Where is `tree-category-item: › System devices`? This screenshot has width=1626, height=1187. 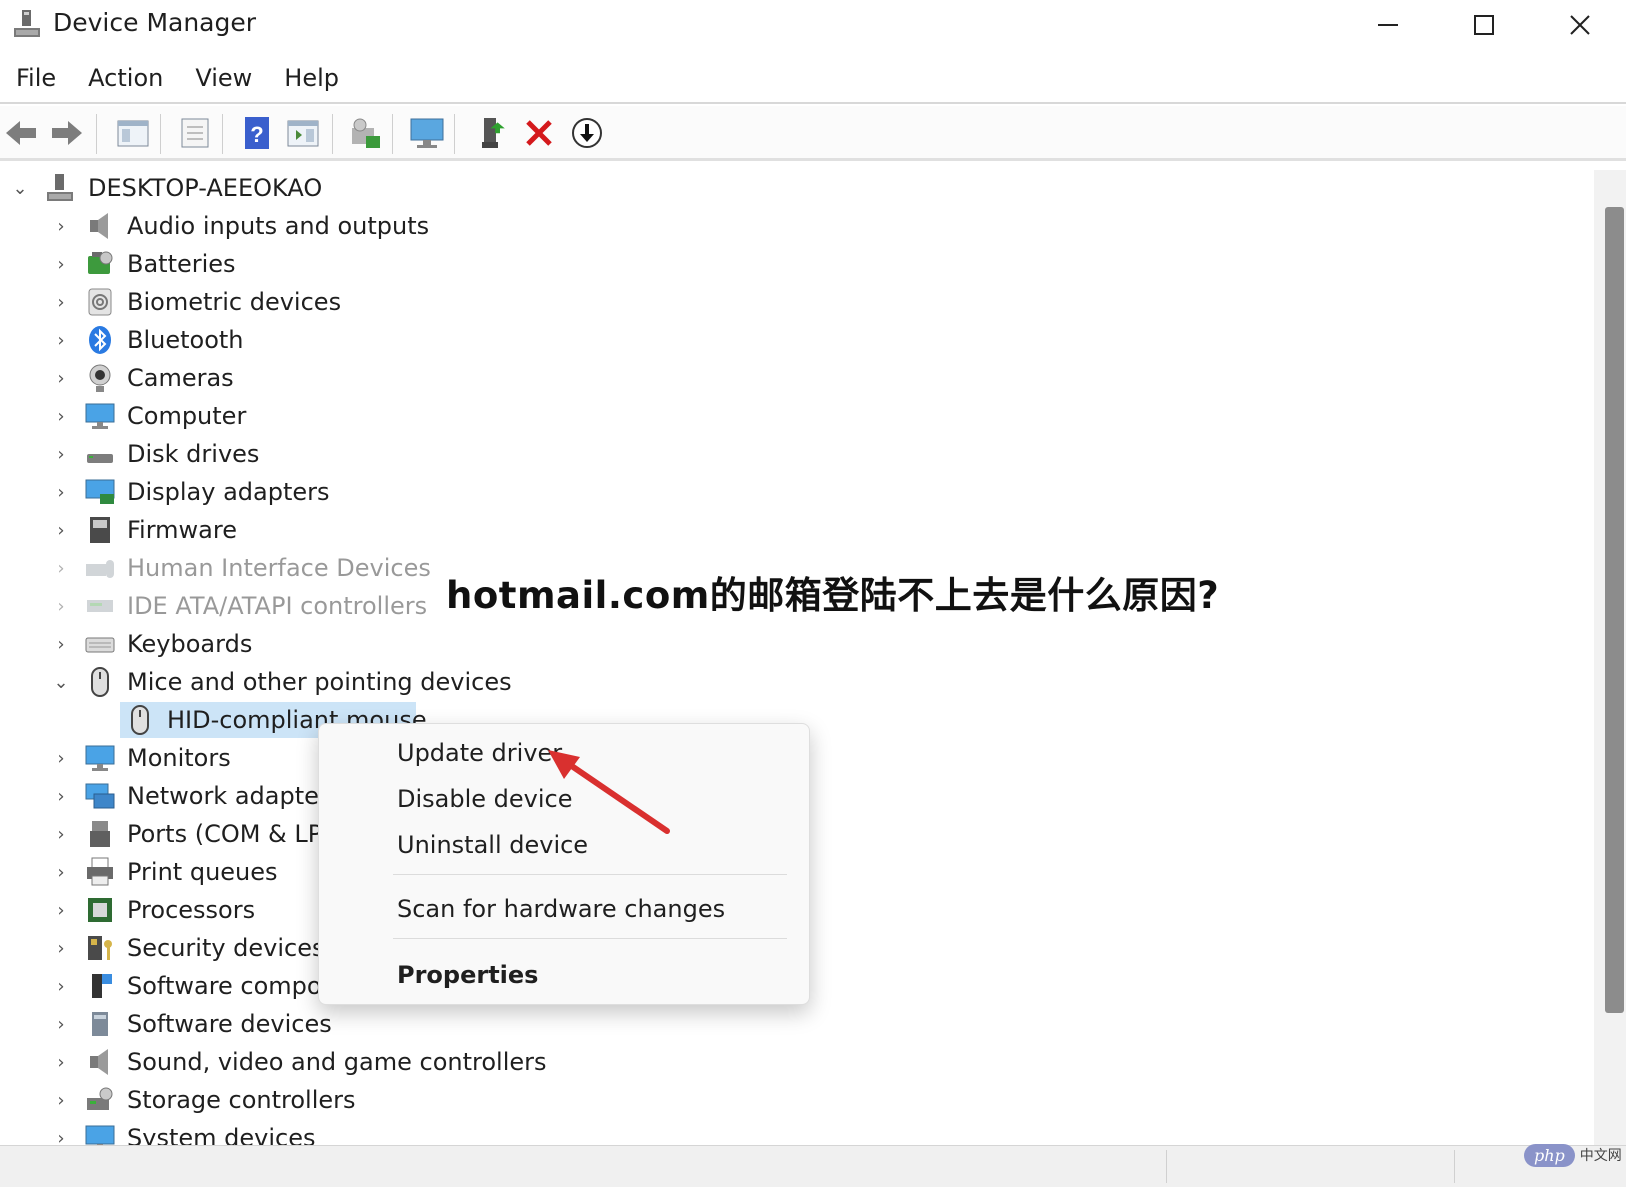
tree-category-item: › System devices is located at coordinates (350, 1132).